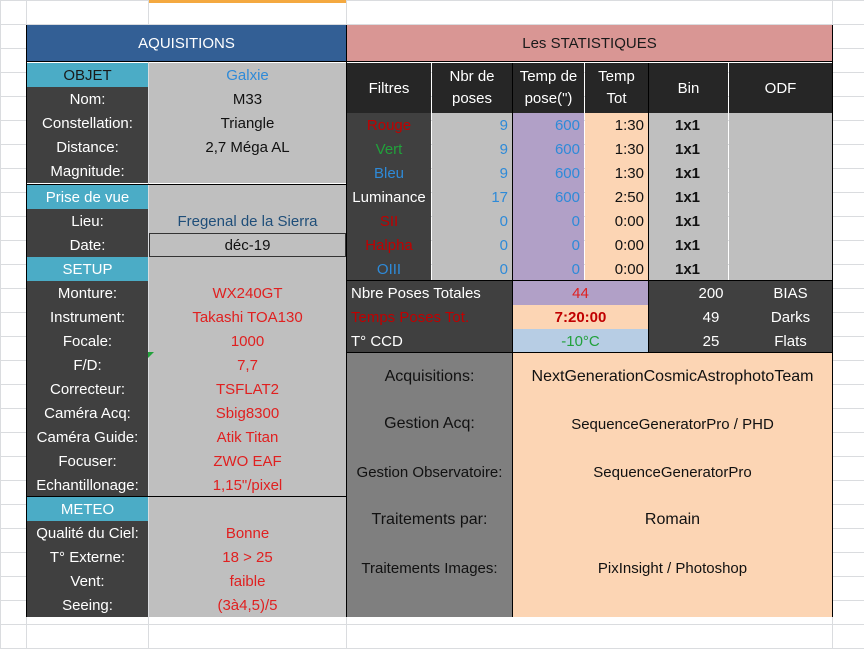  Describe the element at coordinates (87, 171) in the screenshot. I see `row-label-magnitude: Magnitude:` at that location.